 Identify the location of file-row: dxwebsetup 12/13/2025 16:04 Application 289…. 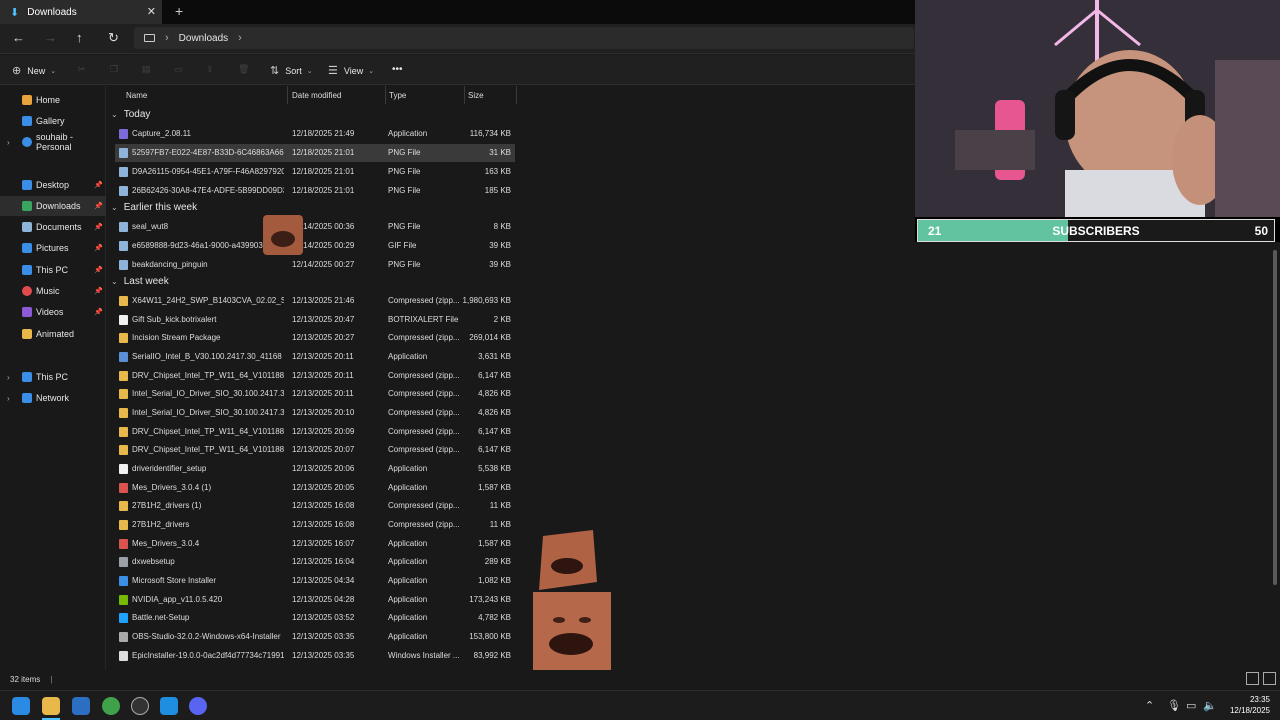
(315, 562).